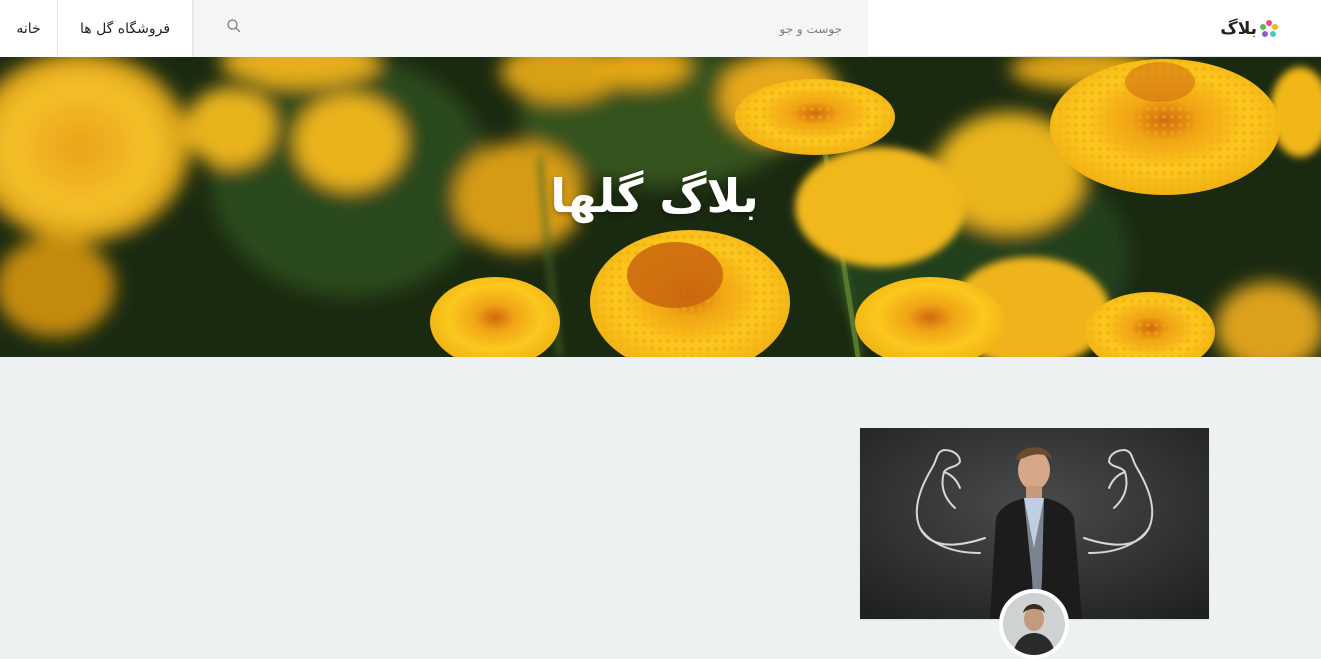 The height and width of the screenshot is (659, 1321). I want to click on brand-name: بلاگ, so click(1238, 29).